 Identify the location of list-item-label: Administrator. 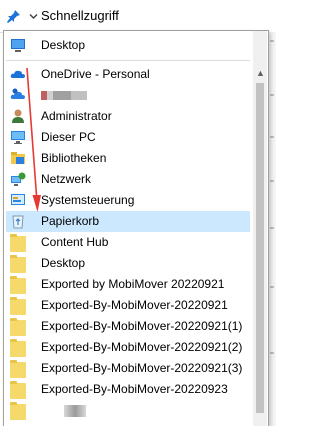
(76, 116).